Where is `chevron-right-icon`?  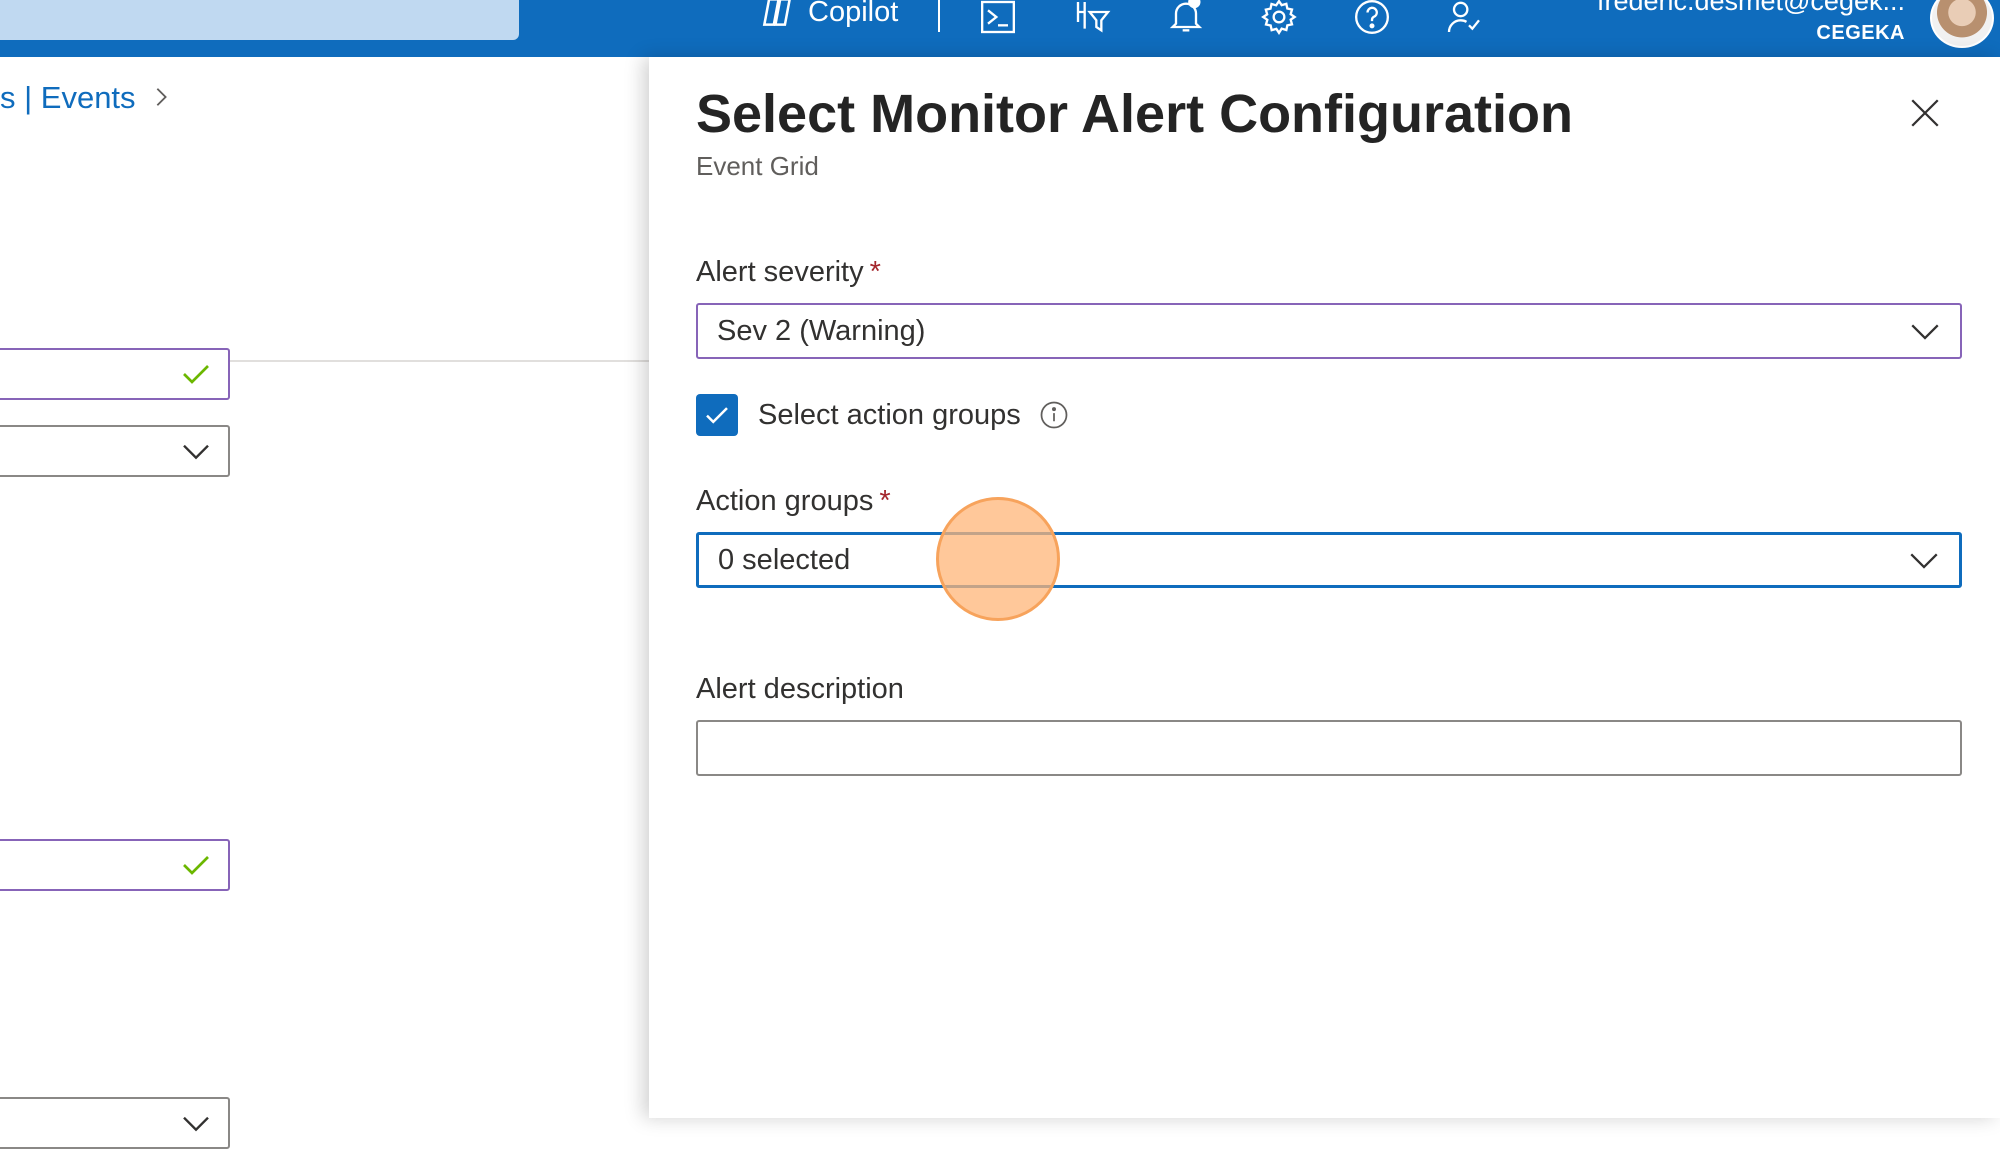
chevron-right-icon is located at coordinates (161, 98).